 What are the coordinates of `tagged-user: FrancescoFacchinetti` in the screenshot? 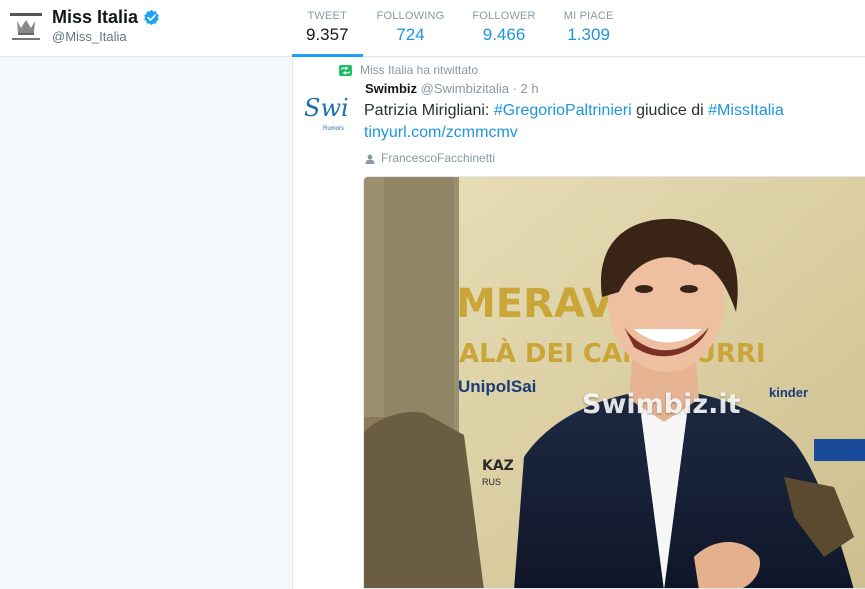 It's located at (430, 158).